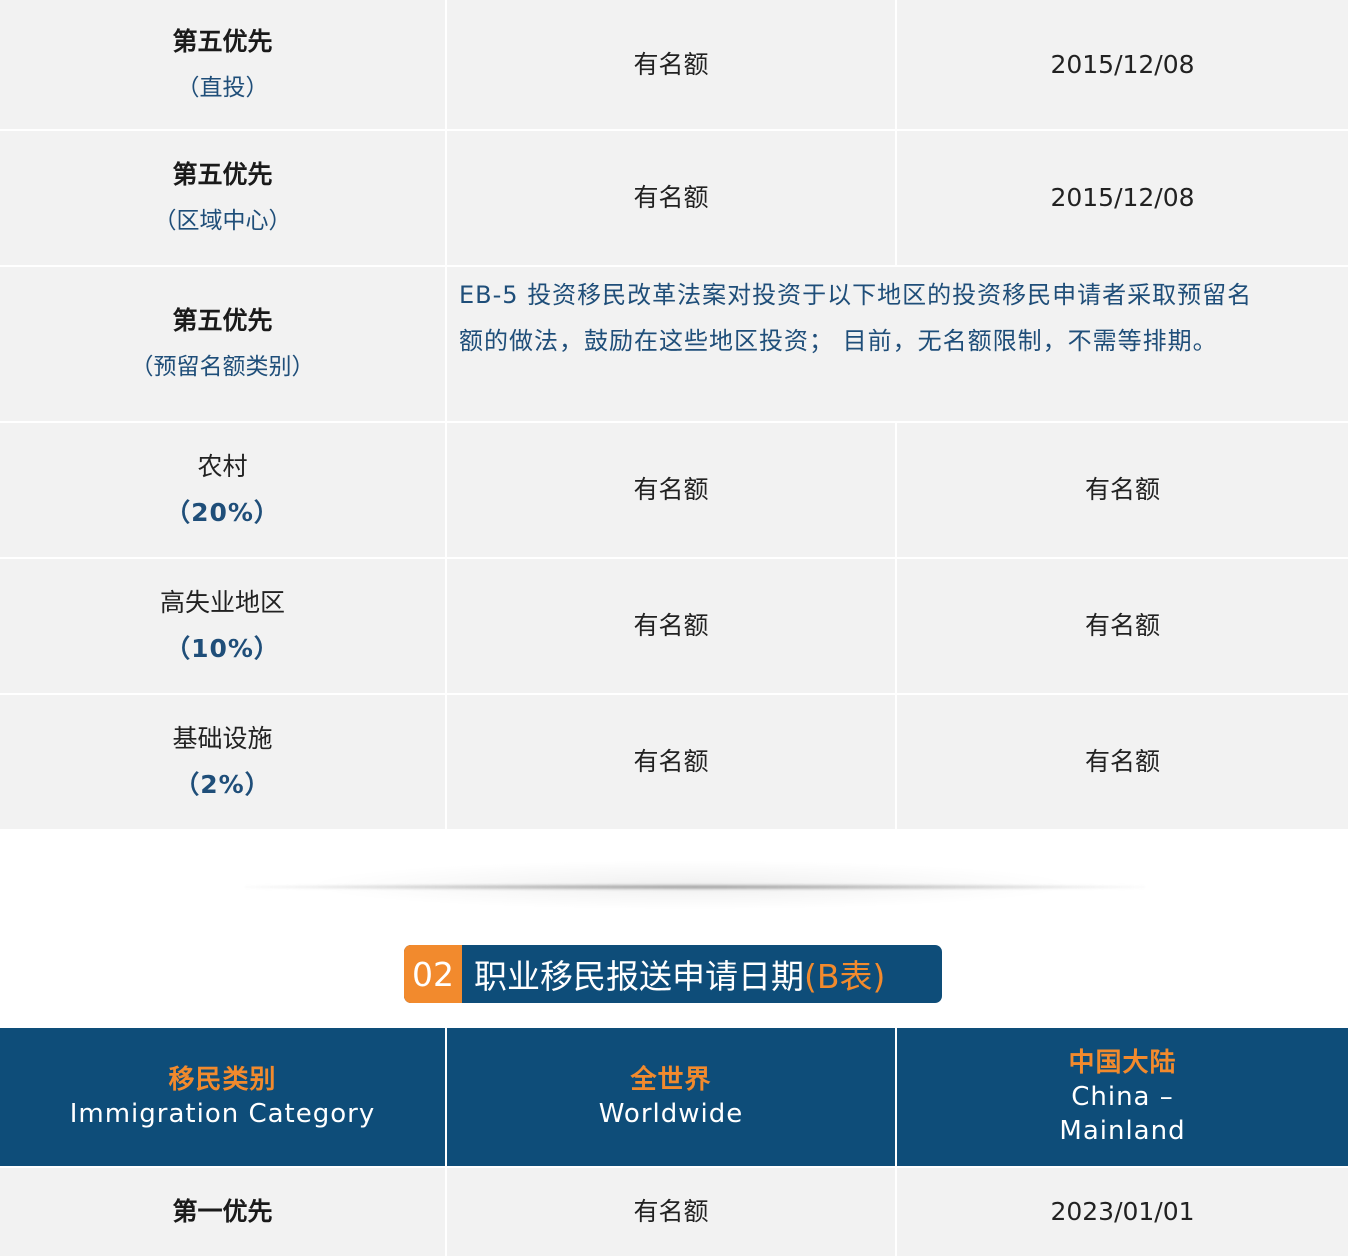  What do you see at coordinates (222, 738) in the screenshot?
I see `category-label: 基础设施` at bounding box center [222, 738].